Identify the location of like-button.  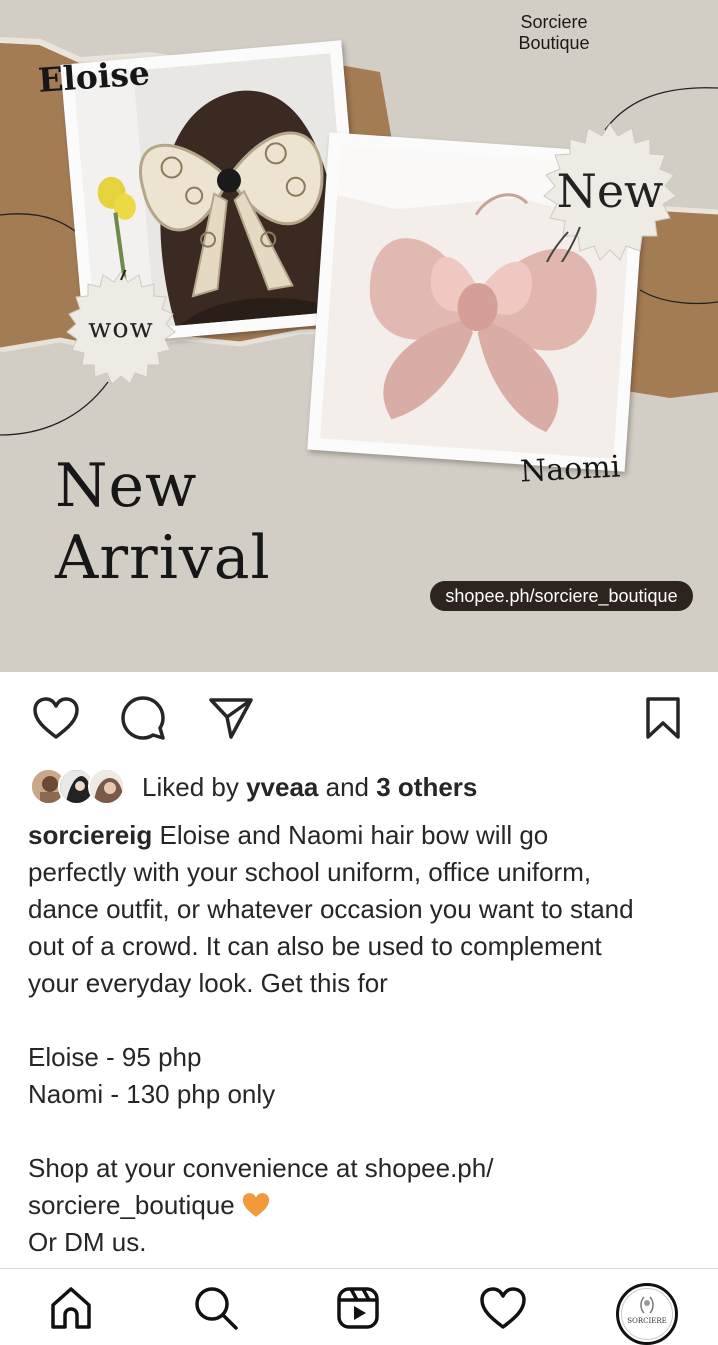
(56, 718).